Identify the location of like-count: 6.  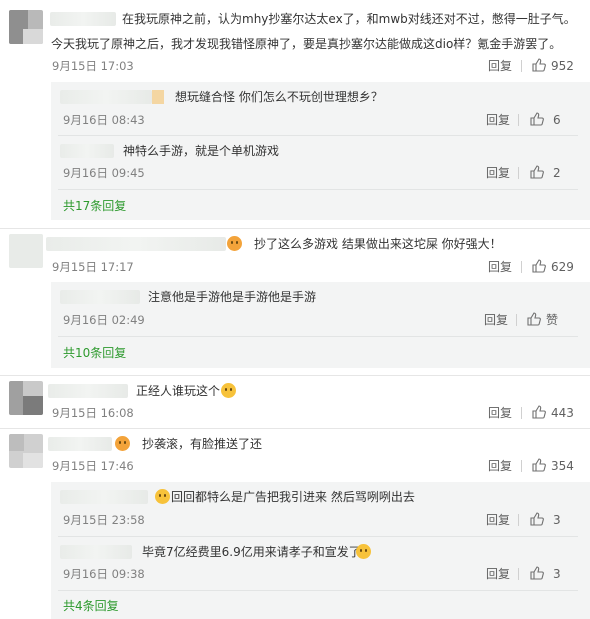
(557, 120).